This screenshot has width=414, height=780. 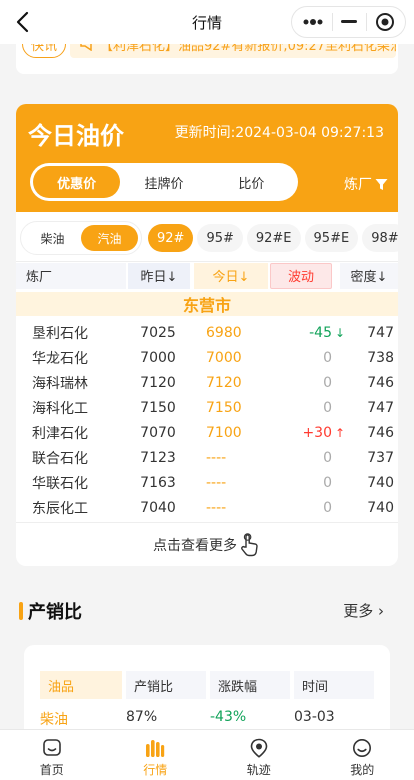 I want to click on density-value: 738, so click(x=380, y=357).